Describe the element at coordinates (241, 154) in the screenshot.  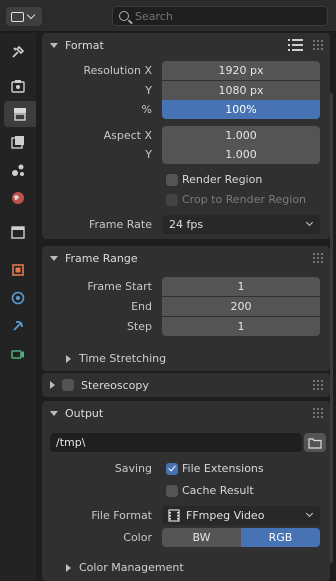
I see `aspect-y-field: 1.000` at that location.